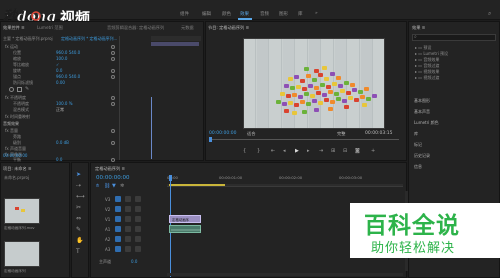 This screenshot has height=278, width=500. I want to click on go-to-in-icon: ⇤, so click(273, 151).